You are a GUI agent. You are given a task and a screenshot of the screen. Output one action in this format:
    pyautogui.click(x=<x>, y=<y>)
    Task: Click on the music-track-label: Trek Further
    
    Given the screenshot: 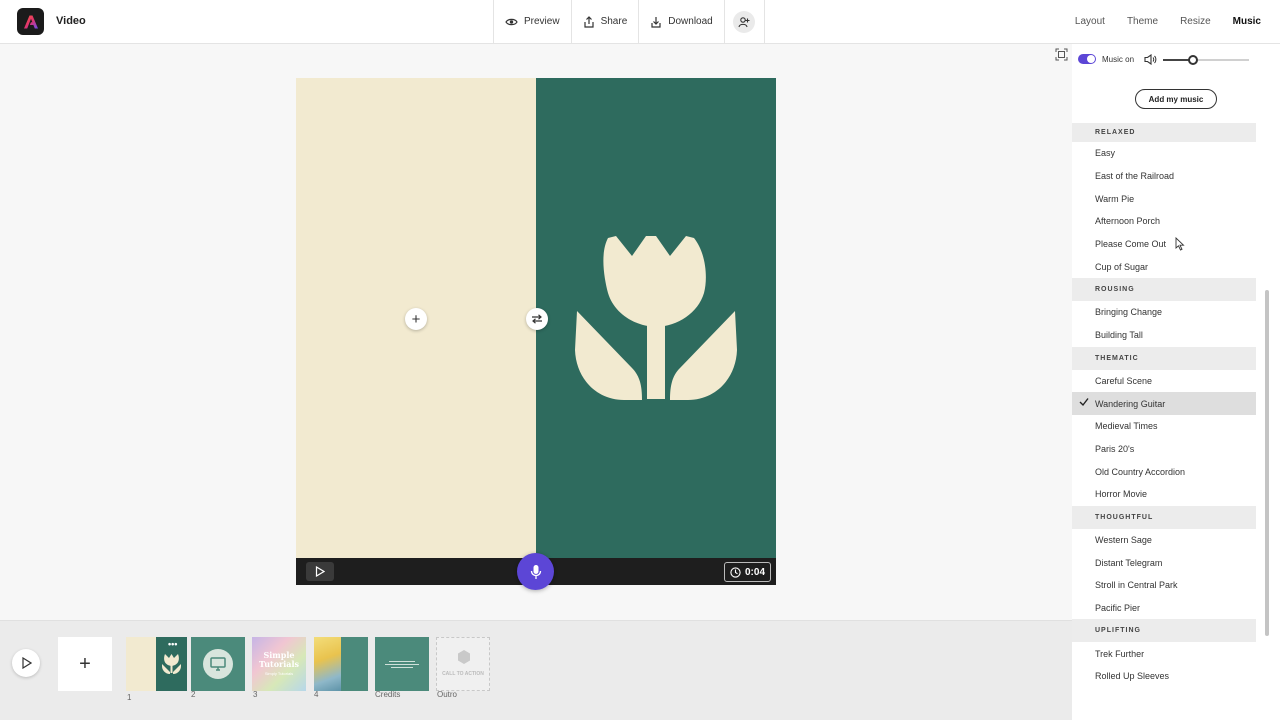 What is the action you would take?
    pyautogui.click(x=1120, y=653)
    